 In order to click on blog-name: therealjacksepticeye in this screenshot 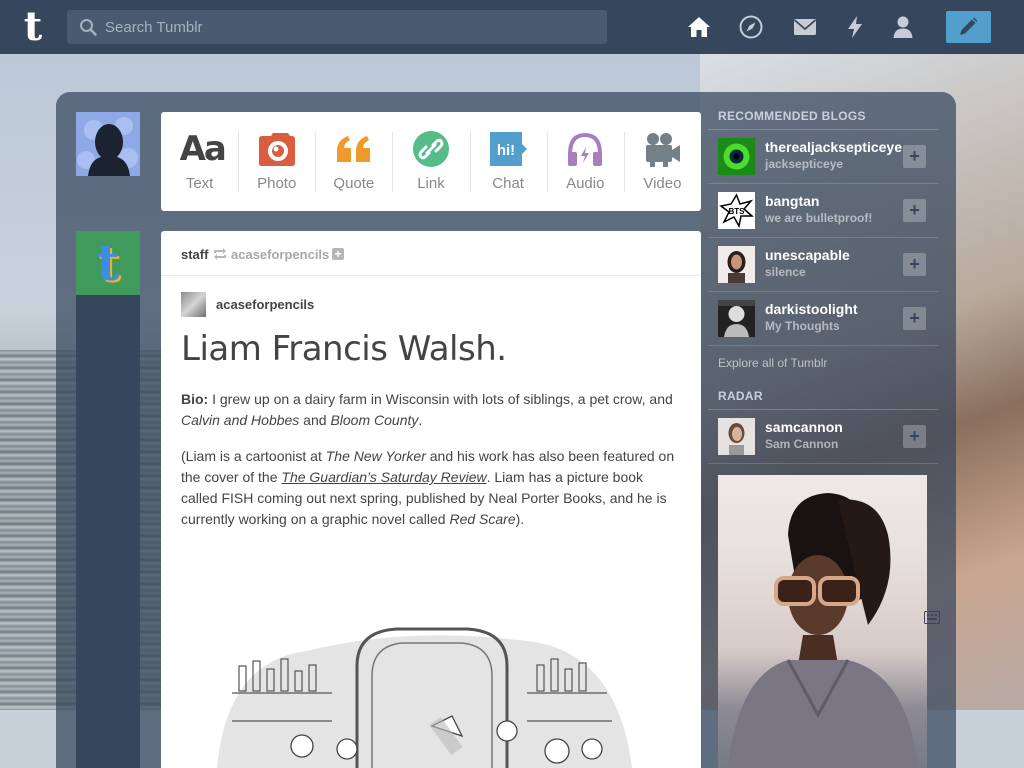, I will do `click(835, 147)`.